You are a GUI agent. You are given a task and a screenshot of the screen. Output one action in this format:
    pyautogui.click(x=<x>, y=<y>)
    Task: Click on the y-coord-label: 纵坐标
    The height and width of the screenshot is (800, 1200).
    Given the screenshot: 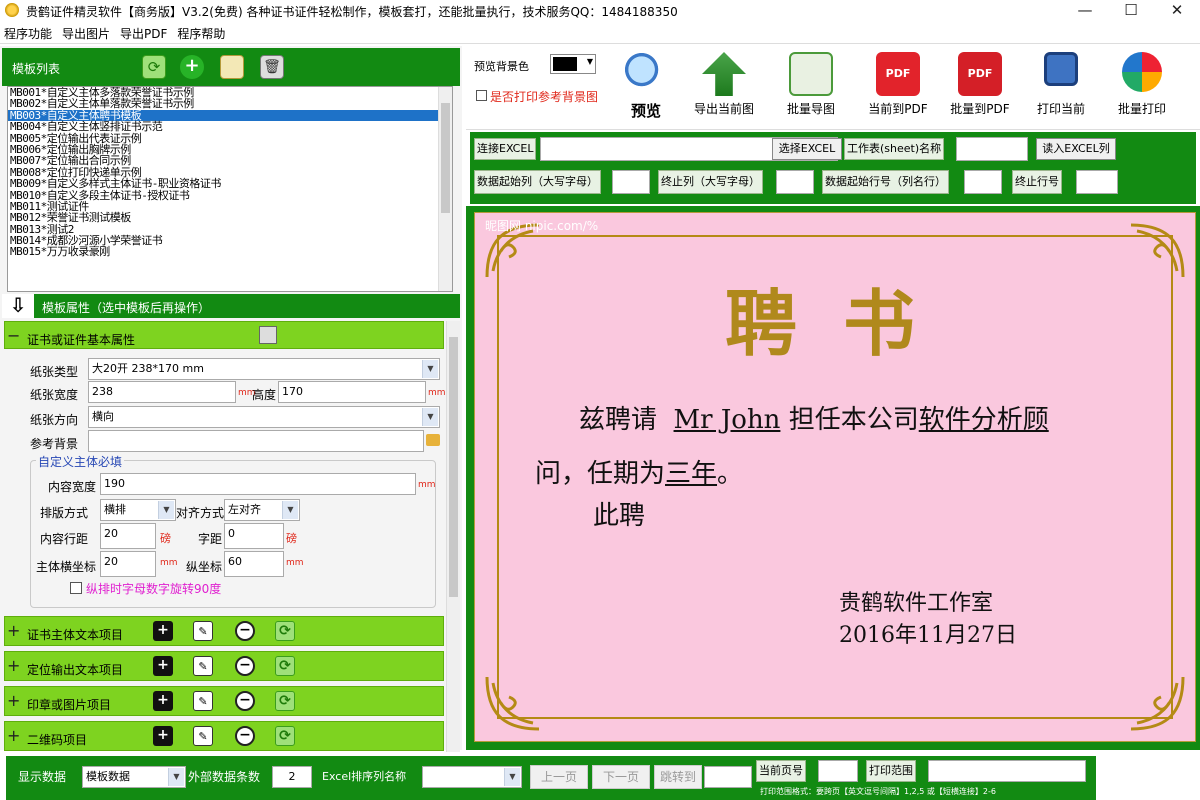 What is the action you would take?
    pyautogui.click(x=204, y=567)
    